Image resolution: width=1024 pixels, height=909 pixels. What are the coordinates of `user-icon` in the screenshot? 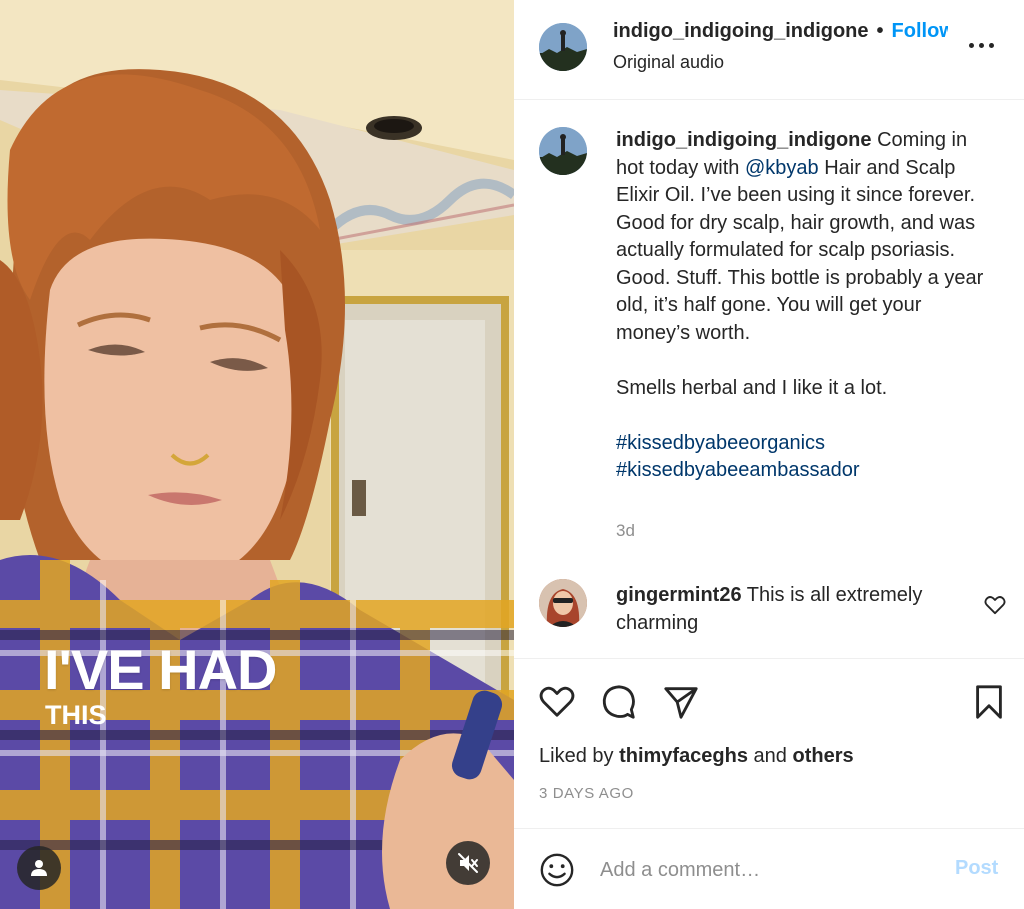 It's located at (39, 868).